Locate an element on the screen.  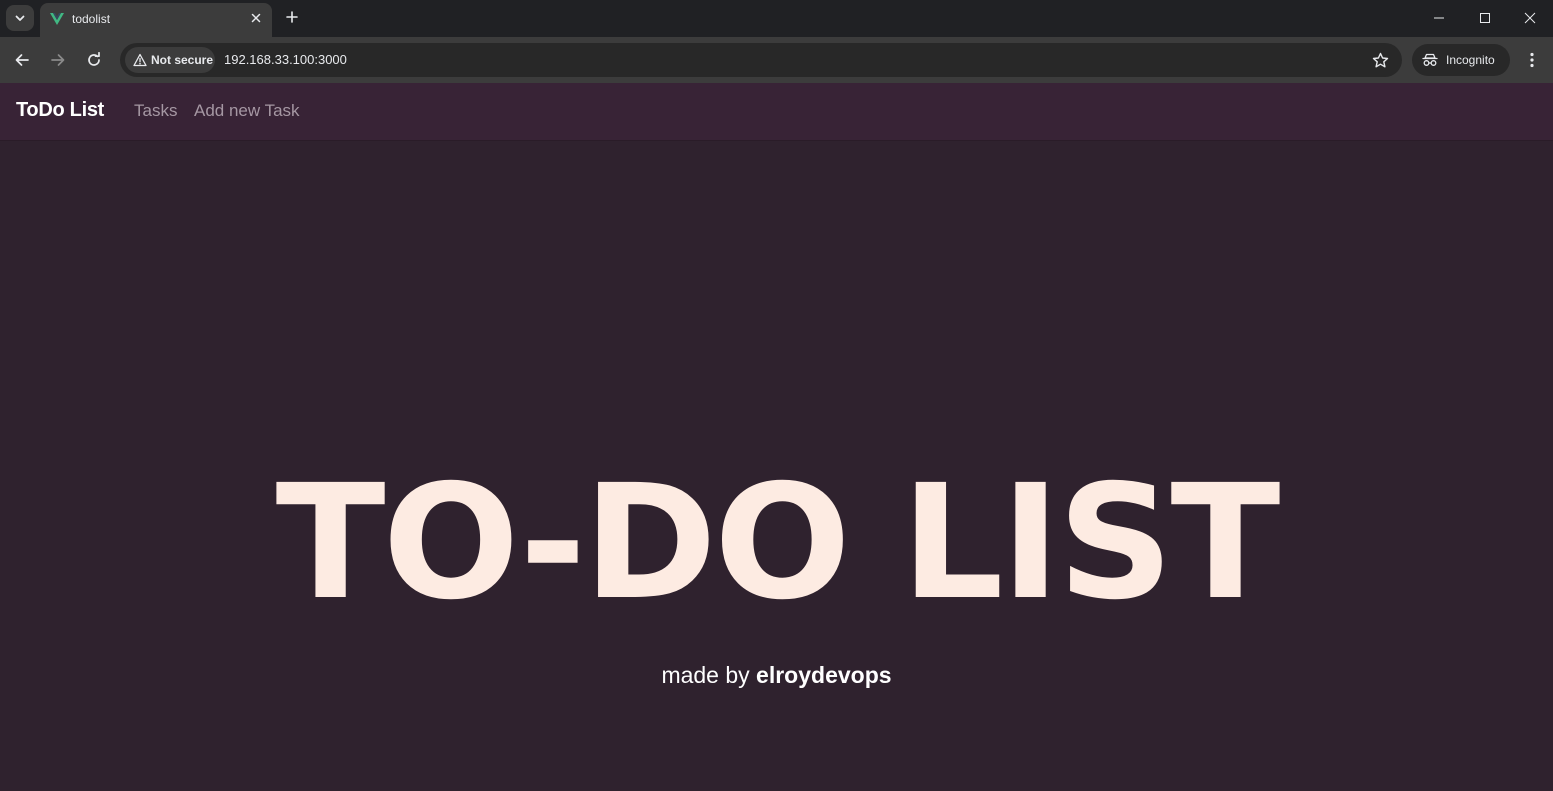
browser-toolbar: Not secure 192.168.33.100:3000 Incognito is located at coordinates (776, 60).